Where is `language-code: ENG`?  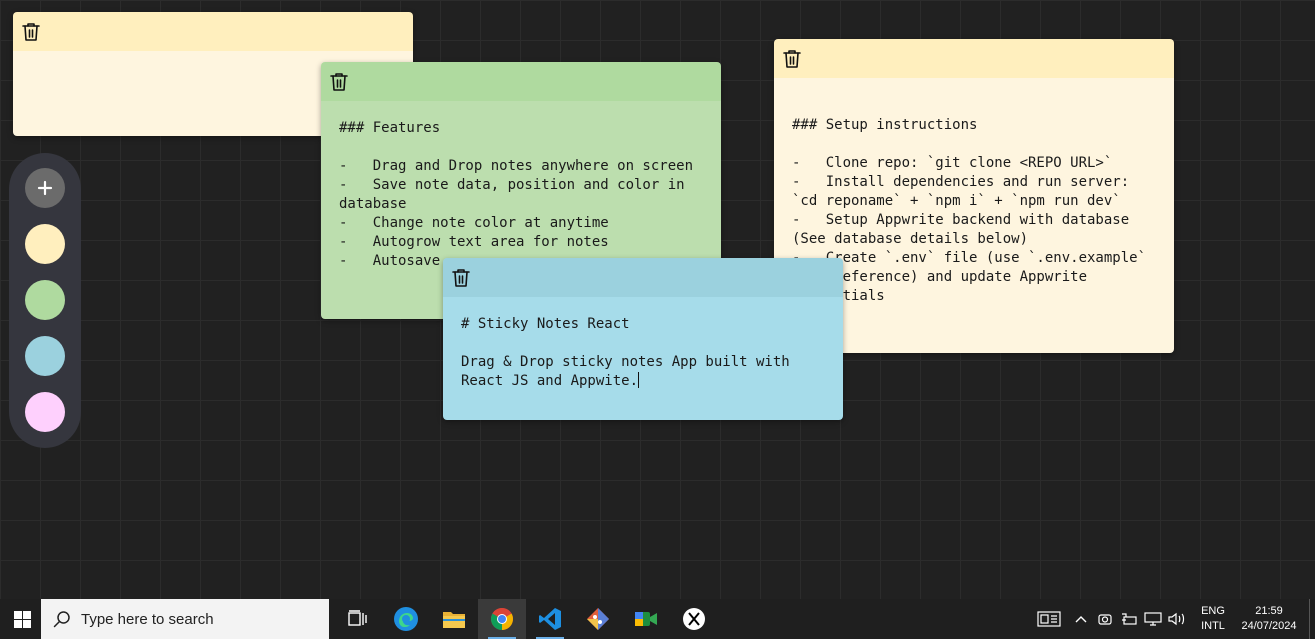 language-code: ENG is located at coordinates (1213, 611).